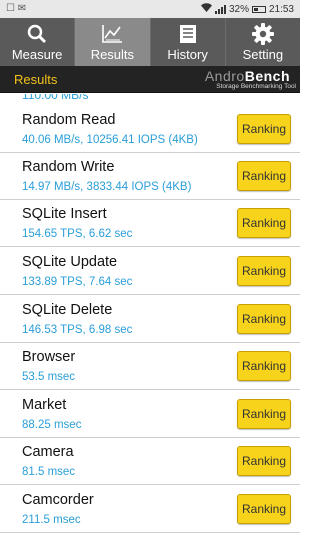 This screenshot has height=533, width=320. What do you see at coordinates (68, 167) in the screenshot?
I see `result-name: Random Write` at bounding box center [68, 167].